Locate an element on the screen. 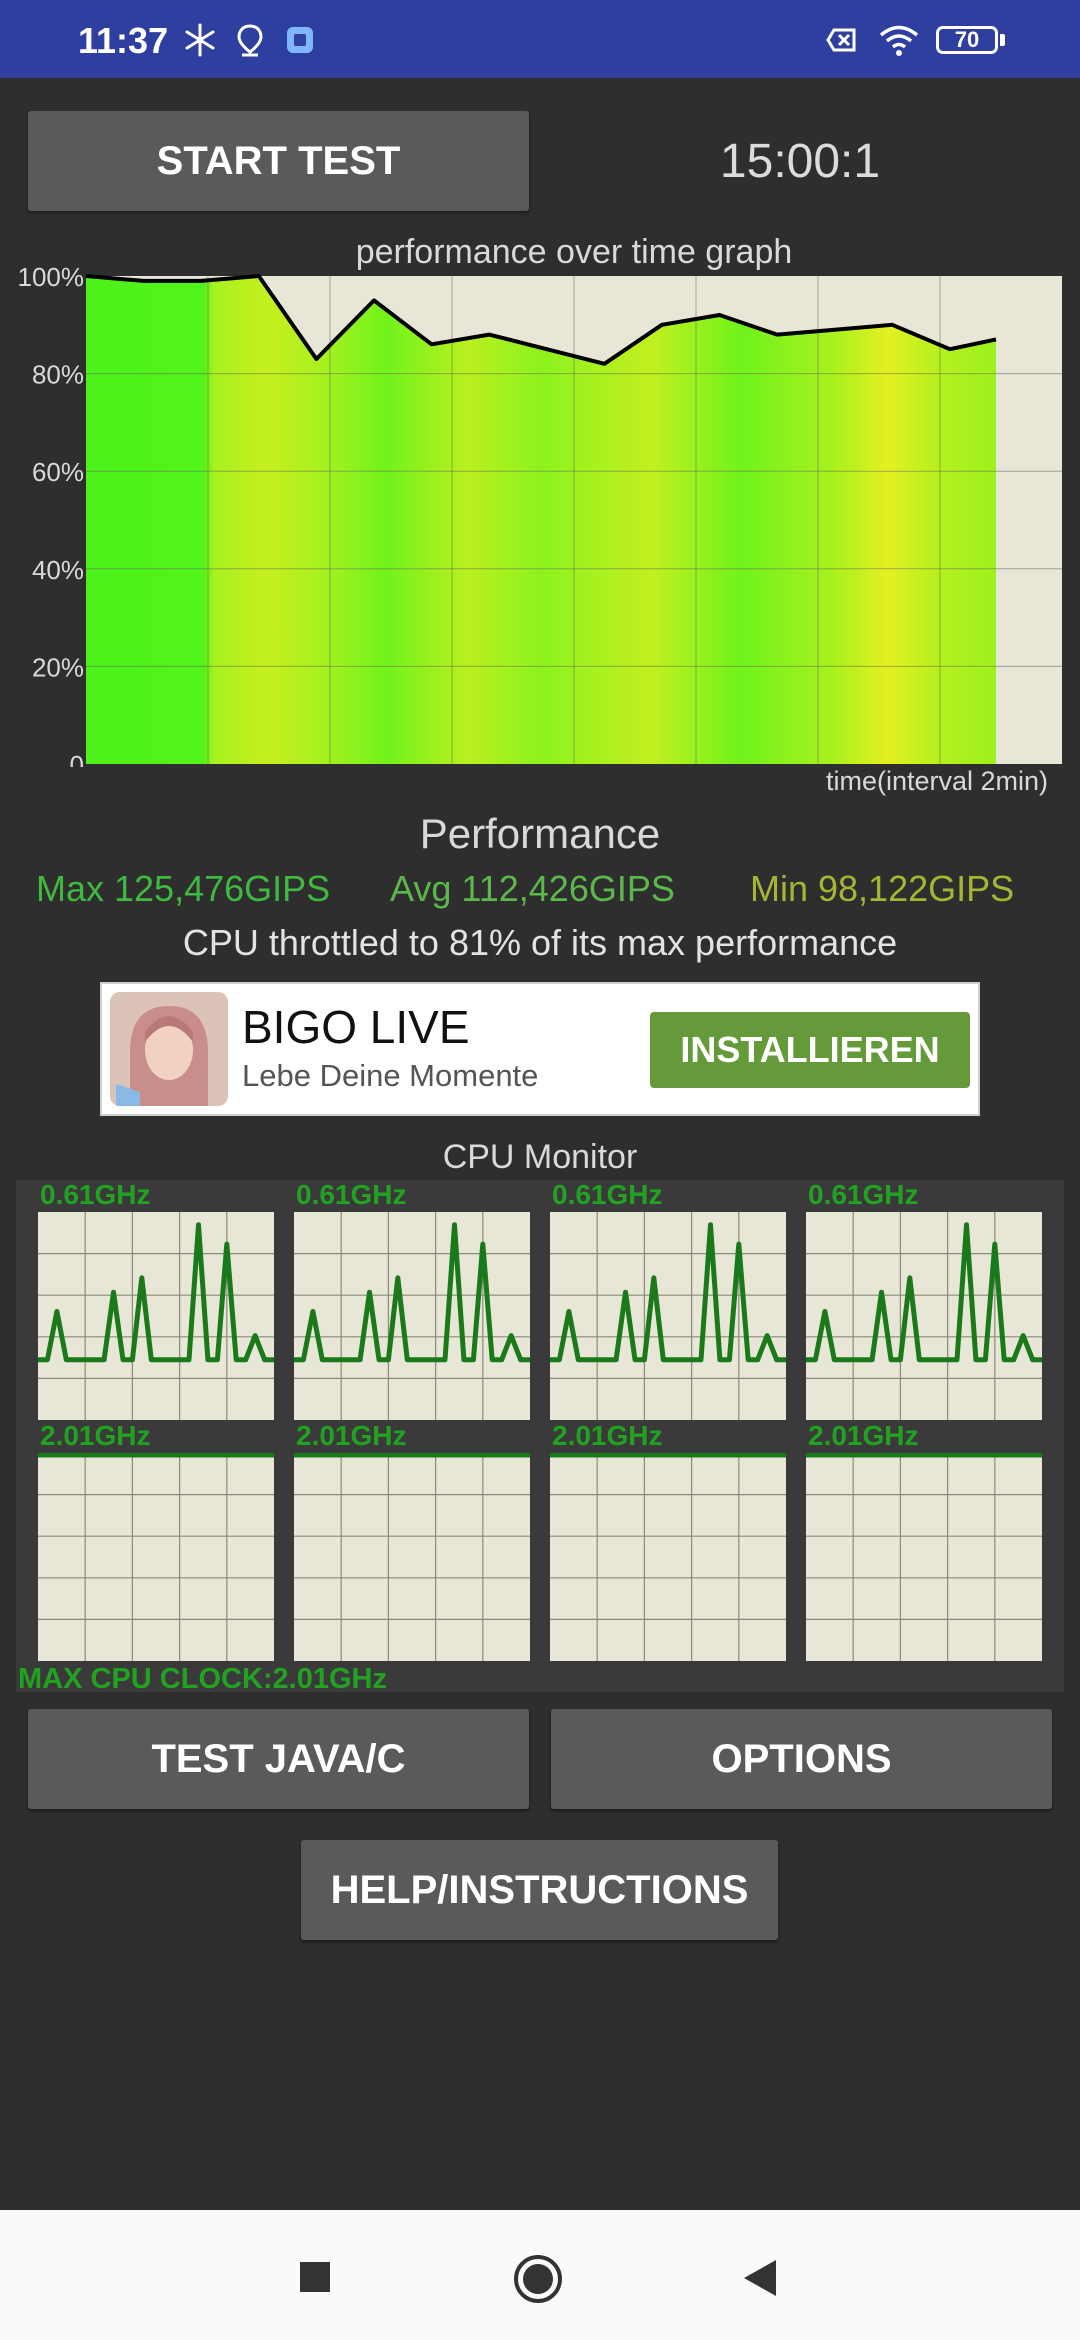  y-tick-label: 60% is located at coordinates (58, 472).